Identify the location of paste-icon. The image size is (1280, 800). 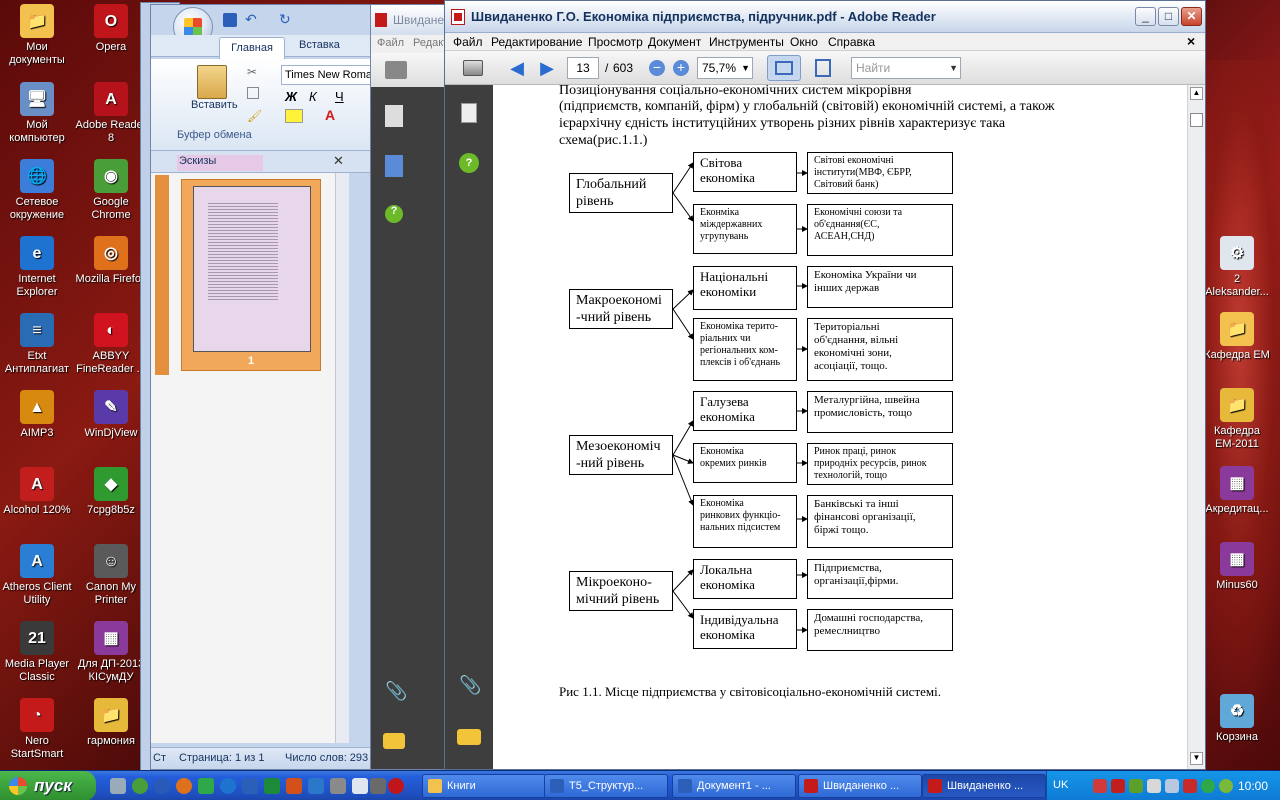
(212, 82).